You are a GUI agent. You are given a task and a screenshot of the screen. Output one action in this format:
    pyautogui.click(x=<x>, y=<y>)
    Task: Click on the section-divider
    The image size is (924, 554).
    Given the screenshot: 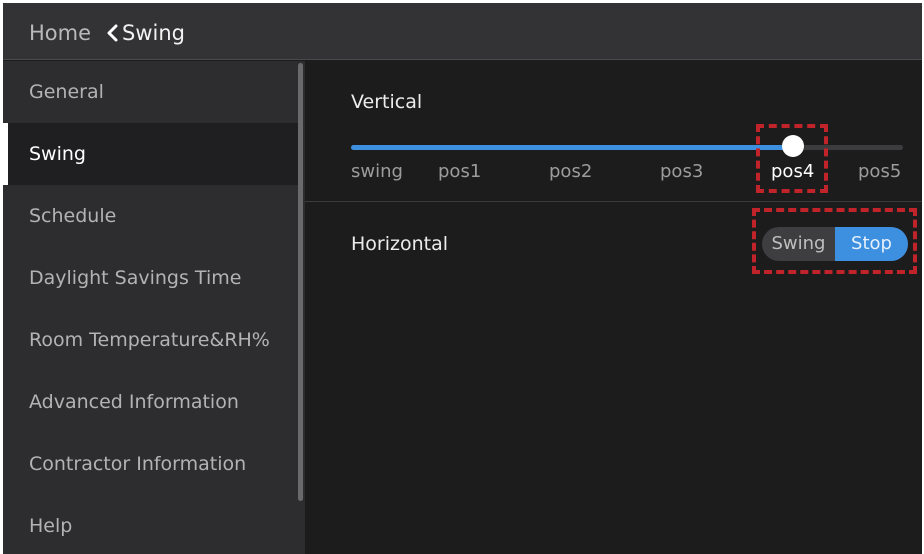 What is the action you would take?
    pyautogui.click(x=613, y=201)
    